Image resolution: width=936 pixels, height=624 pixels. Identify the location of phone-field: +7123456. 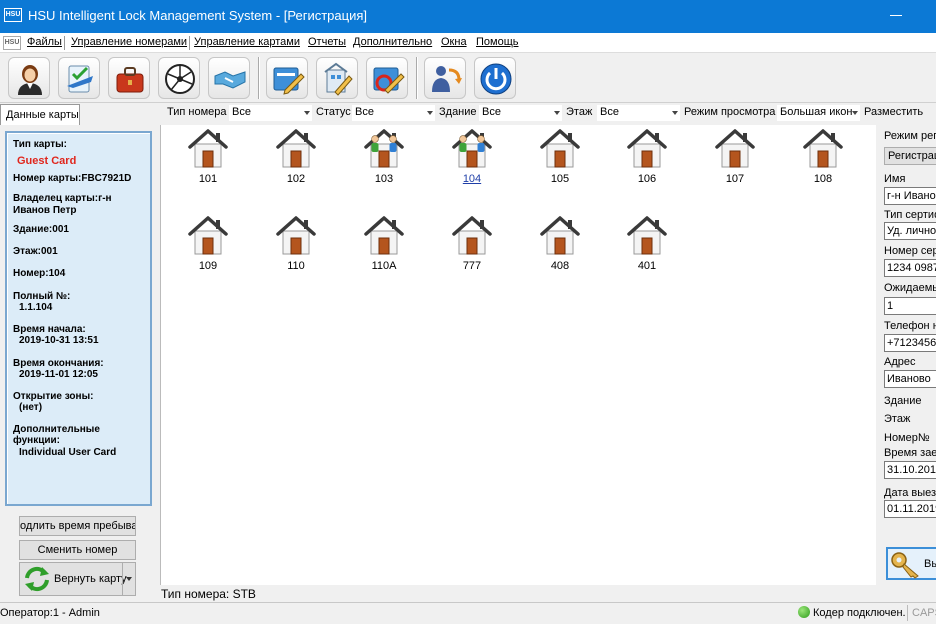
(910, 343).